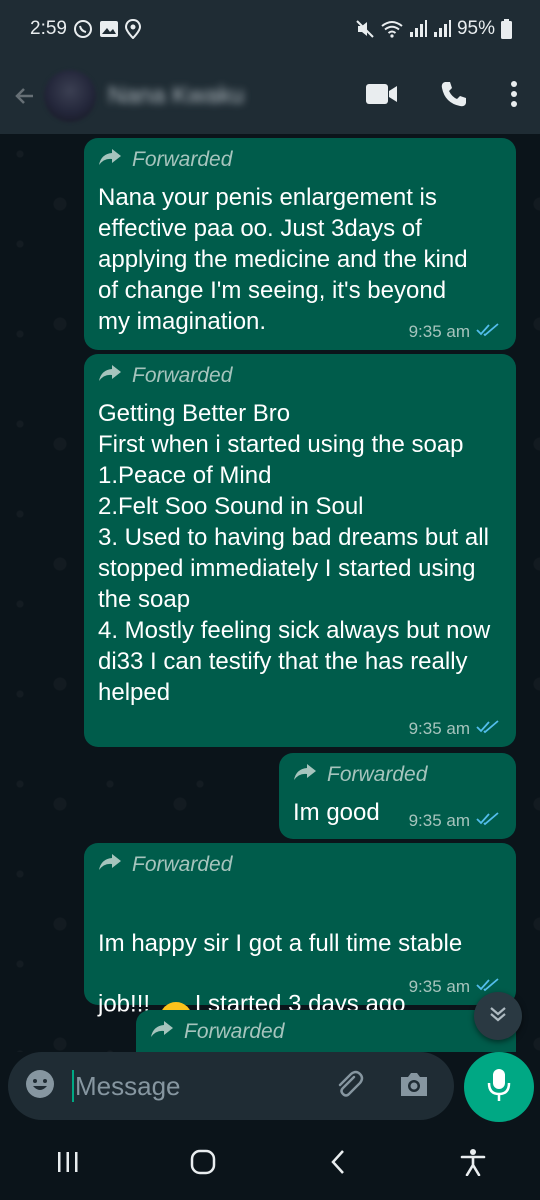 This screenshot has width=540, height=1200. I want to click on attachment-icon, so click(349, 1086).